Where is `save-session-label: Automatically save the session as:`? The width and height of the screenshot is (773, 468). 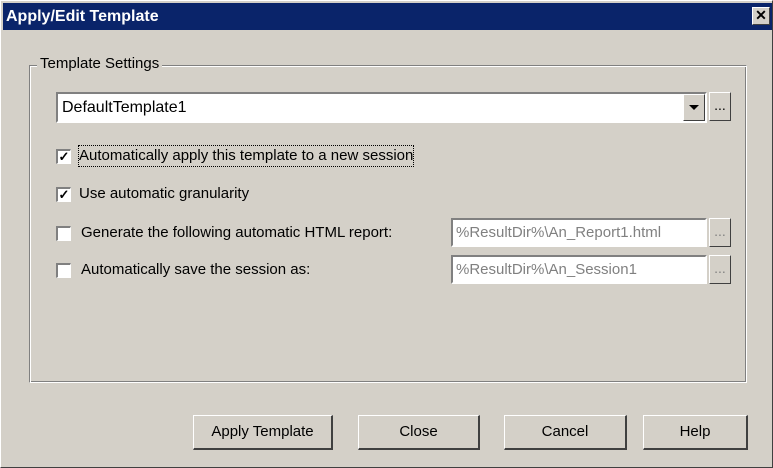
save-session-label: Automatically save the session as: is located at coordinates (195, 270).